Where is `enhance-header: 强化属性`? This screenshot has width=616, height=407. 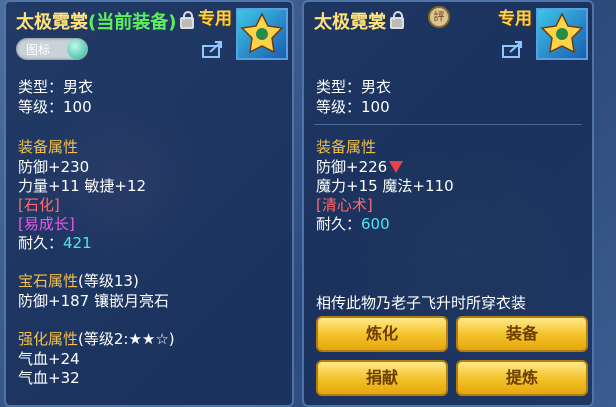
enhance-header: 强化属性 is located at coordinates (48, 339).